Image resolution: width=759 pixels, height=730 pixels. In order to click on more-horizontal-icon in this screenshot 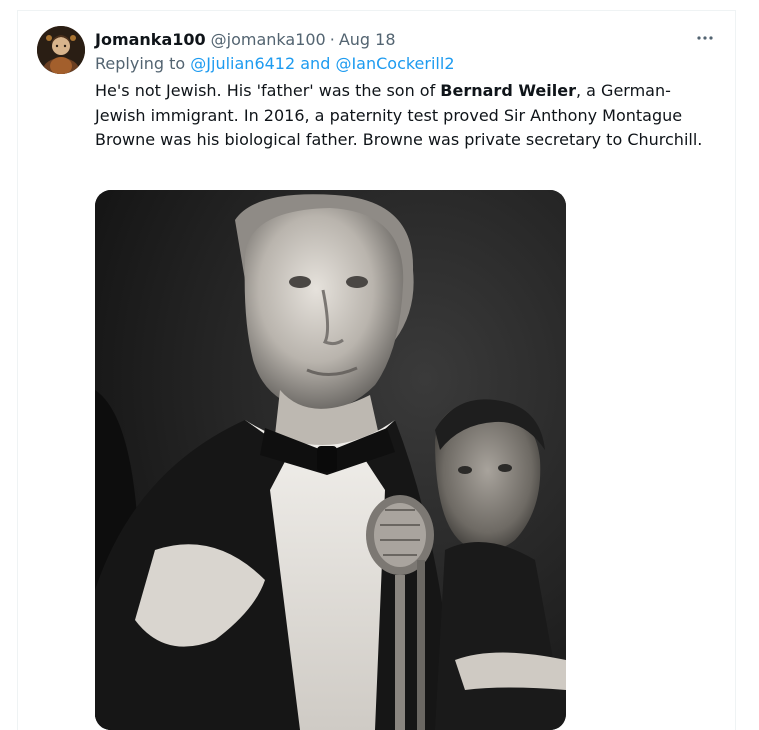, I will do `click(705, 38)`.